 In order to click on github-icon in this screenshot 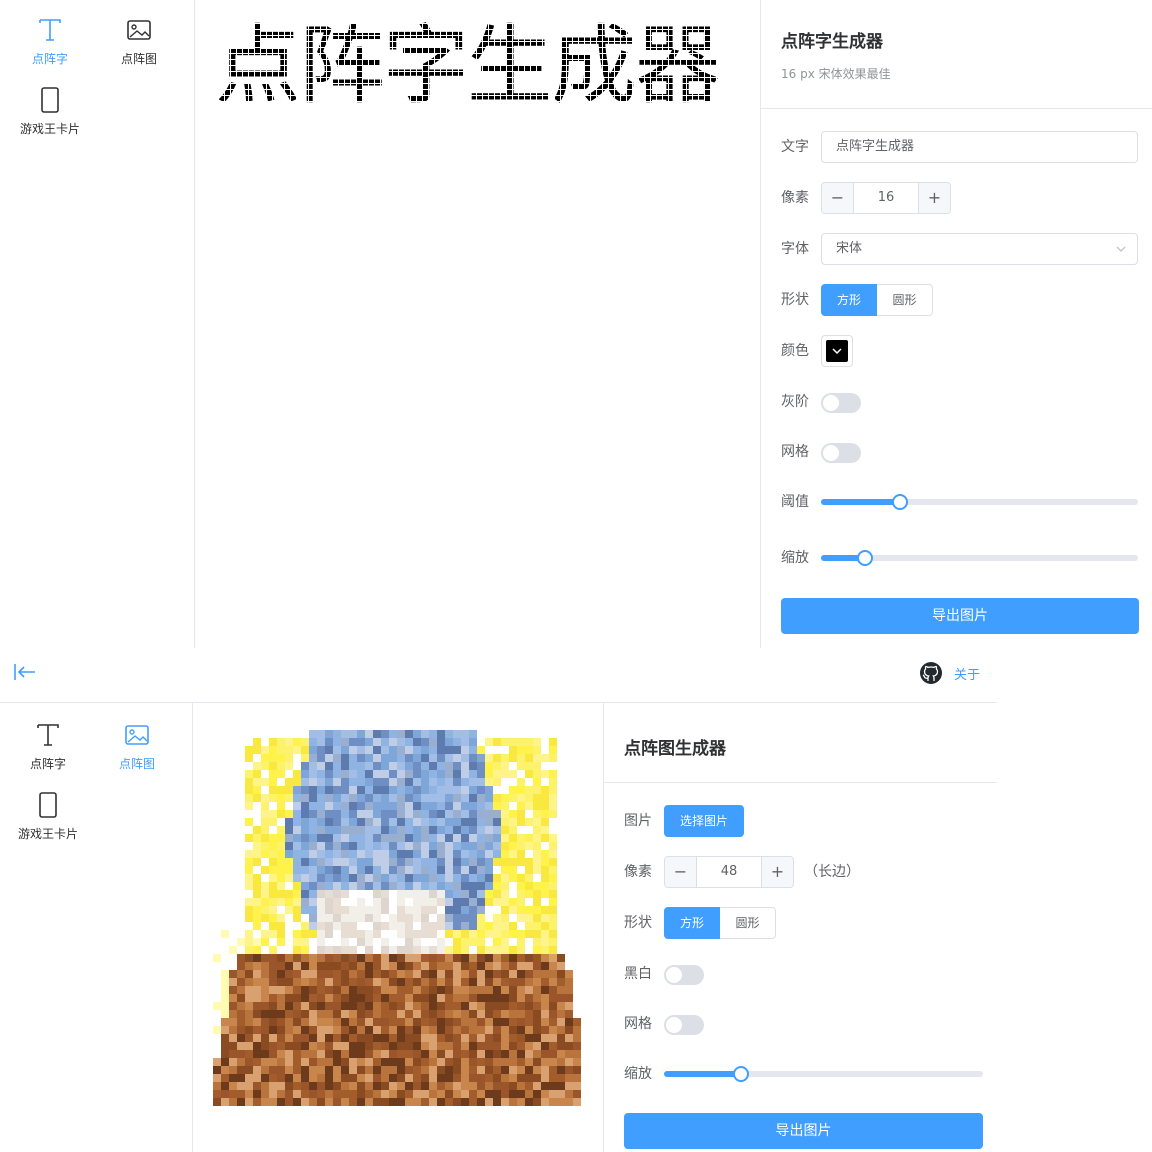, I will do `click(931, 673)`.